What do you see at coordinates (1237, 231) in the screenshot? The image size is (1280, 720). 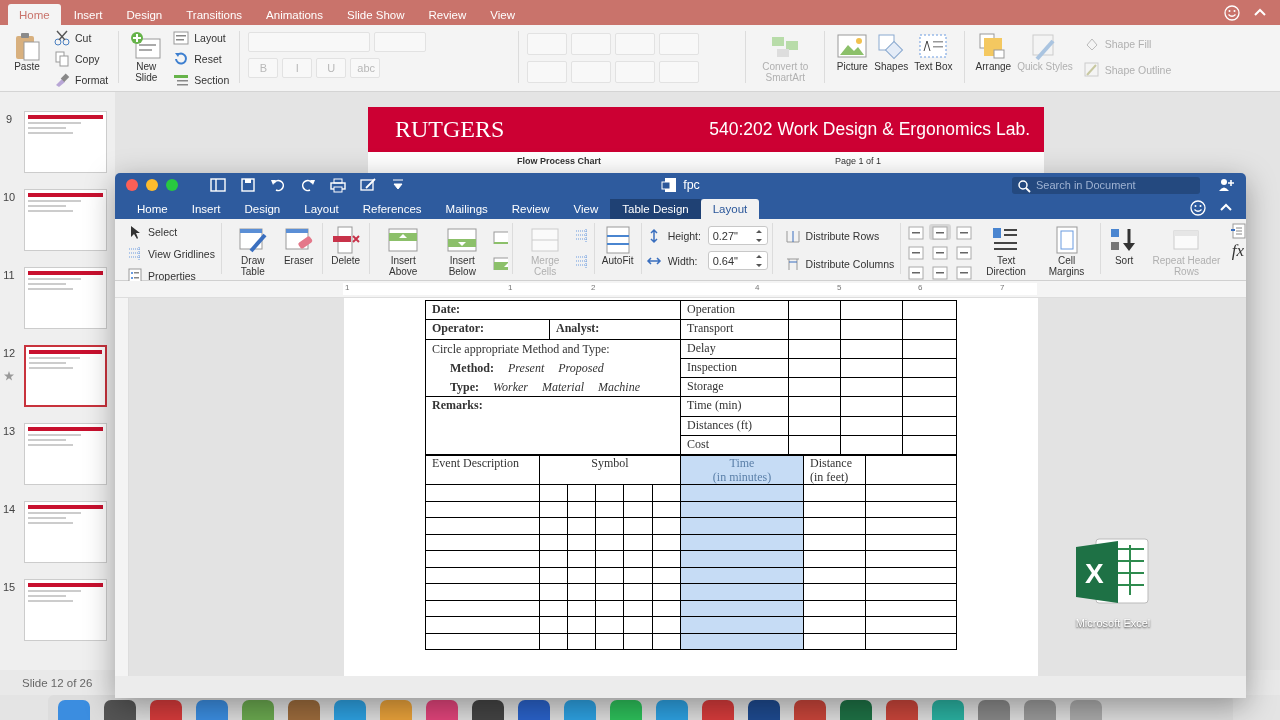 I see `convert-icon` at bounding box center [1237, 231].